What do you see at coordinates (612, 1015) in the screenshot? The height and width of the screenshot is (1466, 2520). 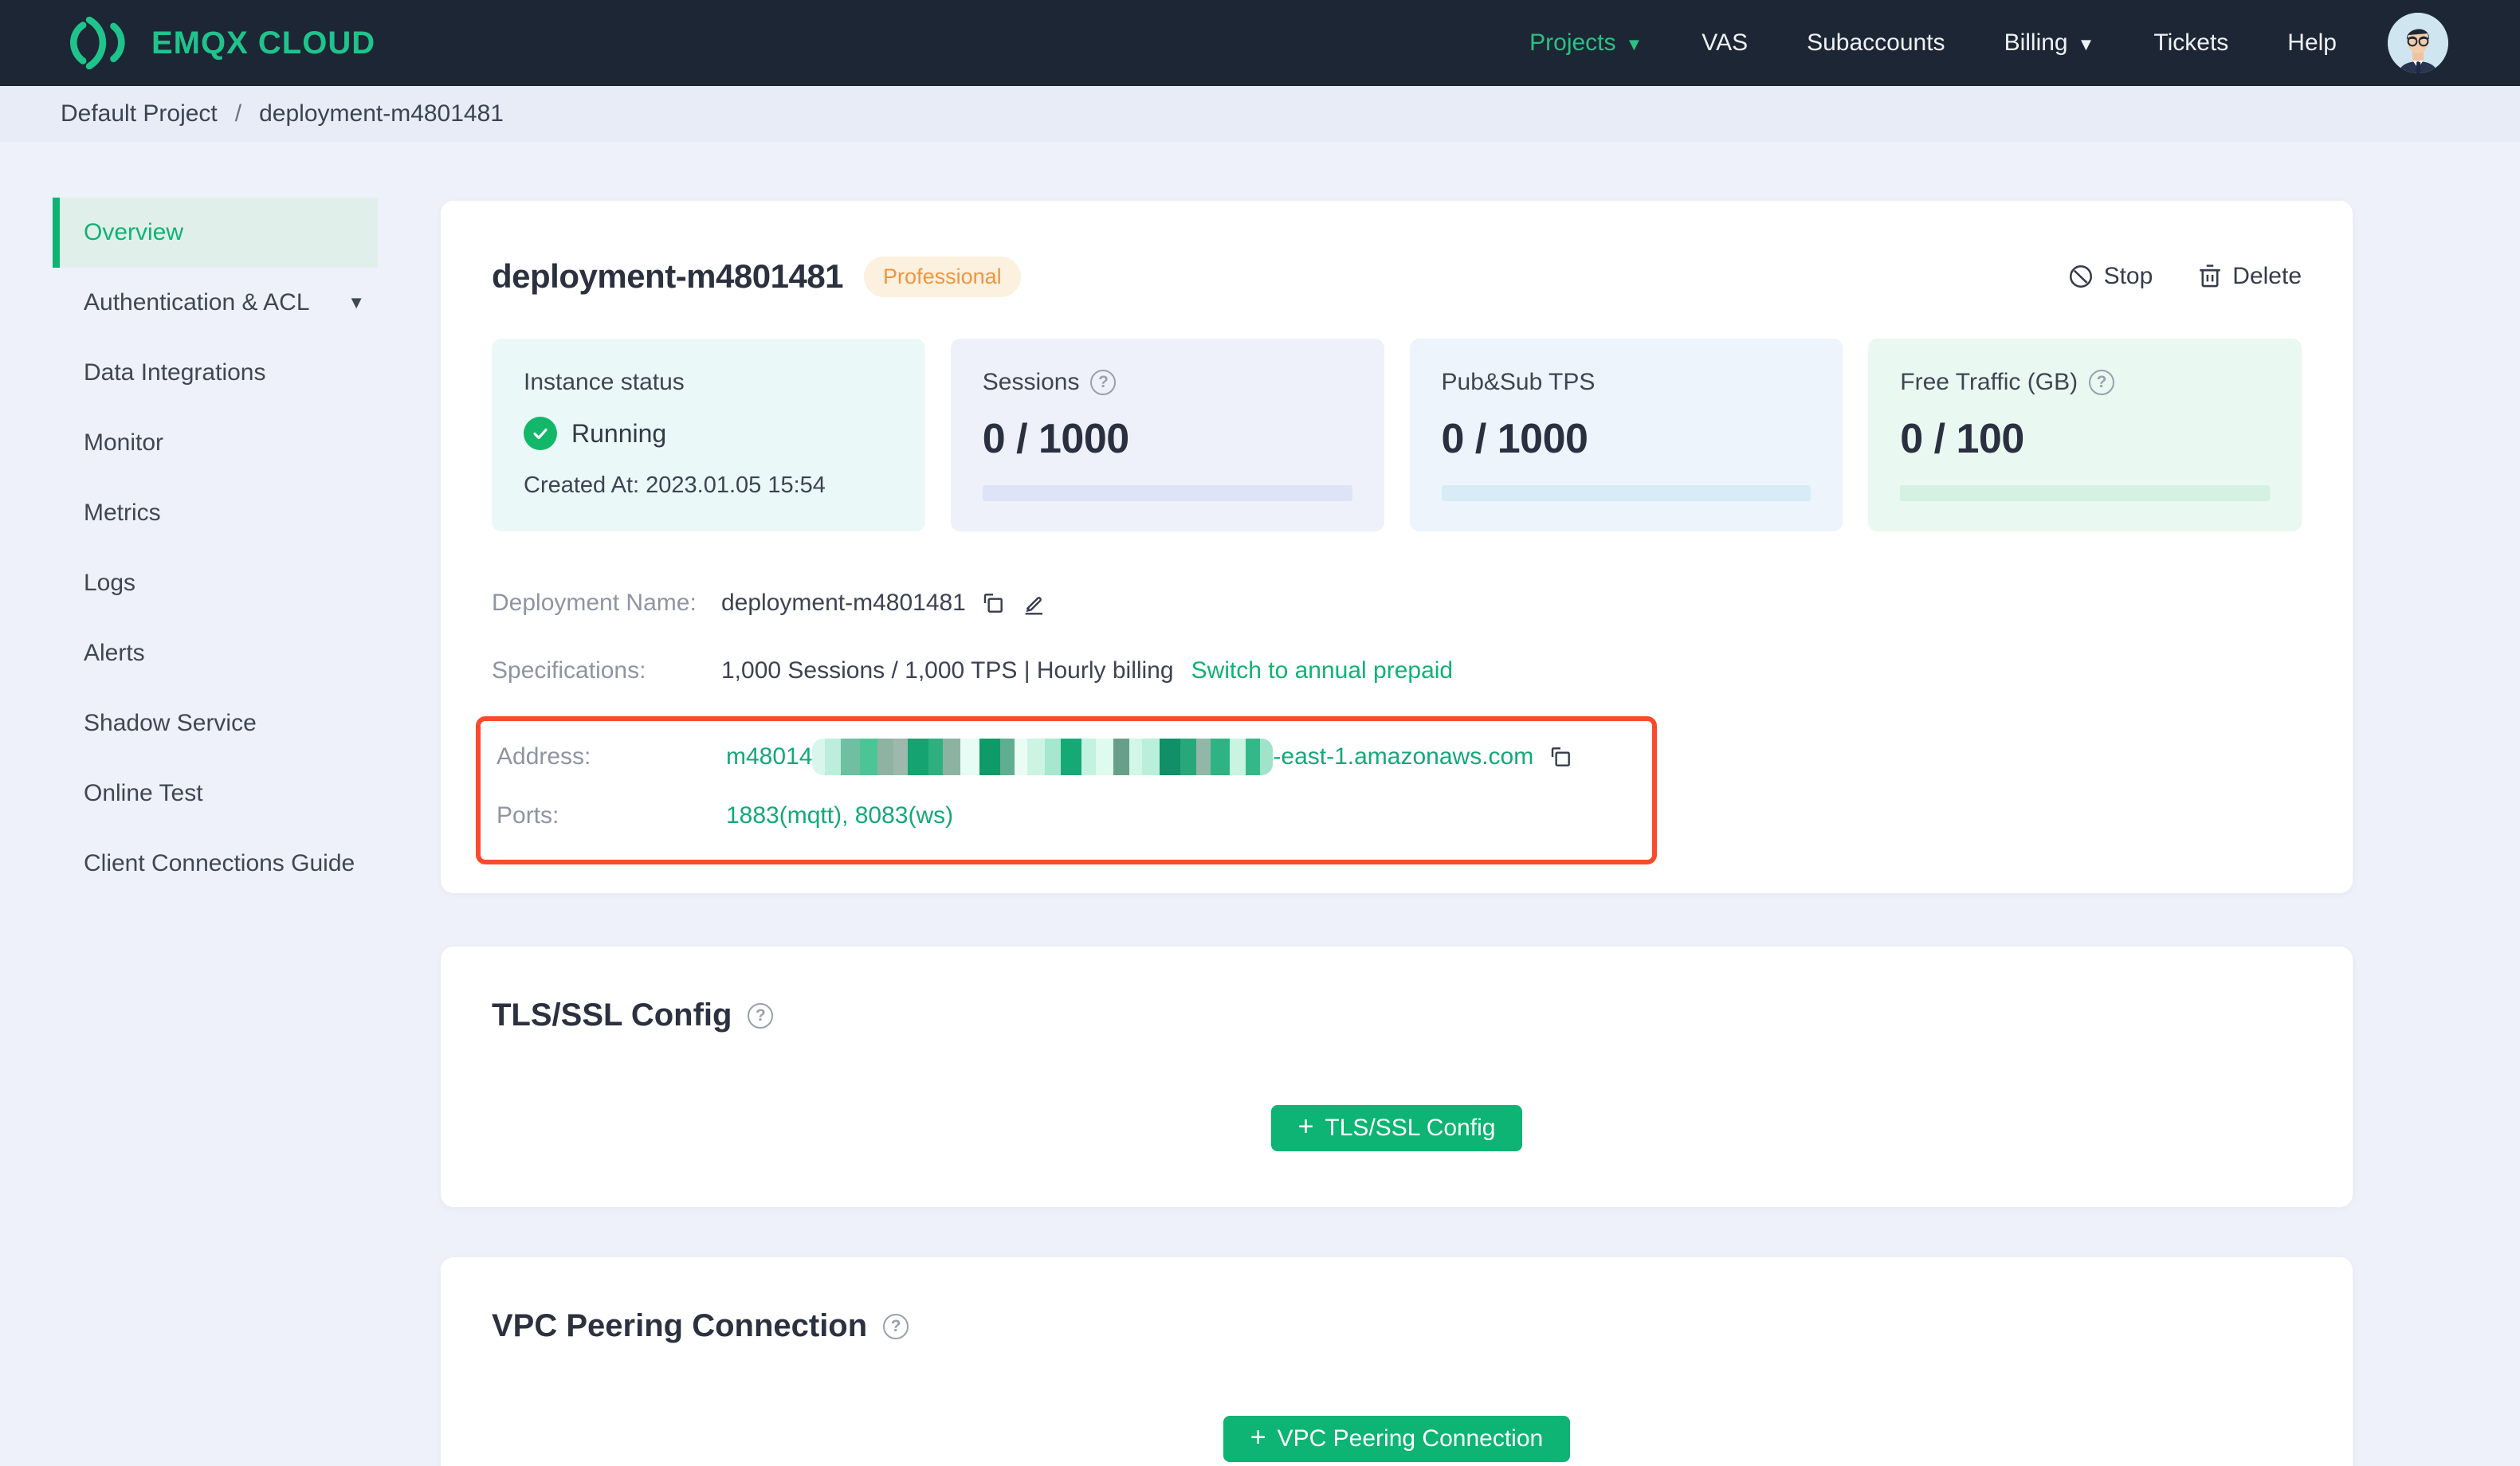 I see `tls-ssl-title: TLS/SSL Config` at bounding box center [612, 1015].